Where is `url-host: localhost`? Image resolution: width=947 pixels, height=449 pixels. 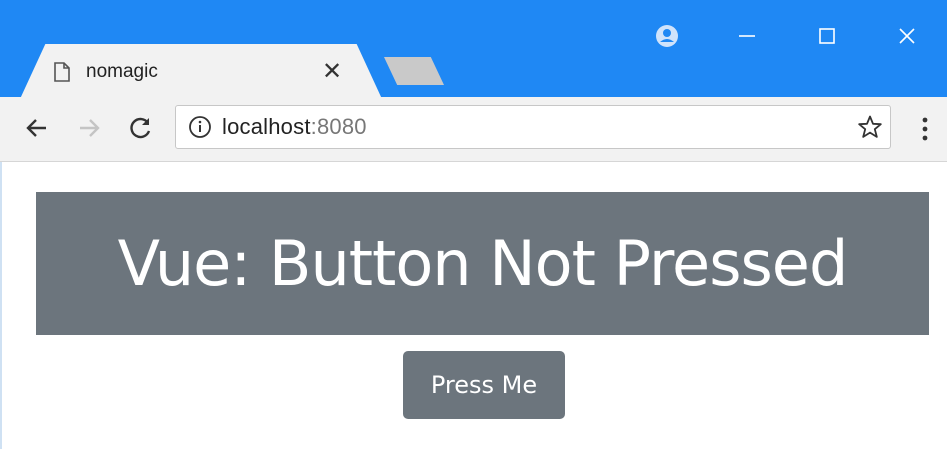 url-host: localhost is located at coordinates (266, 126).